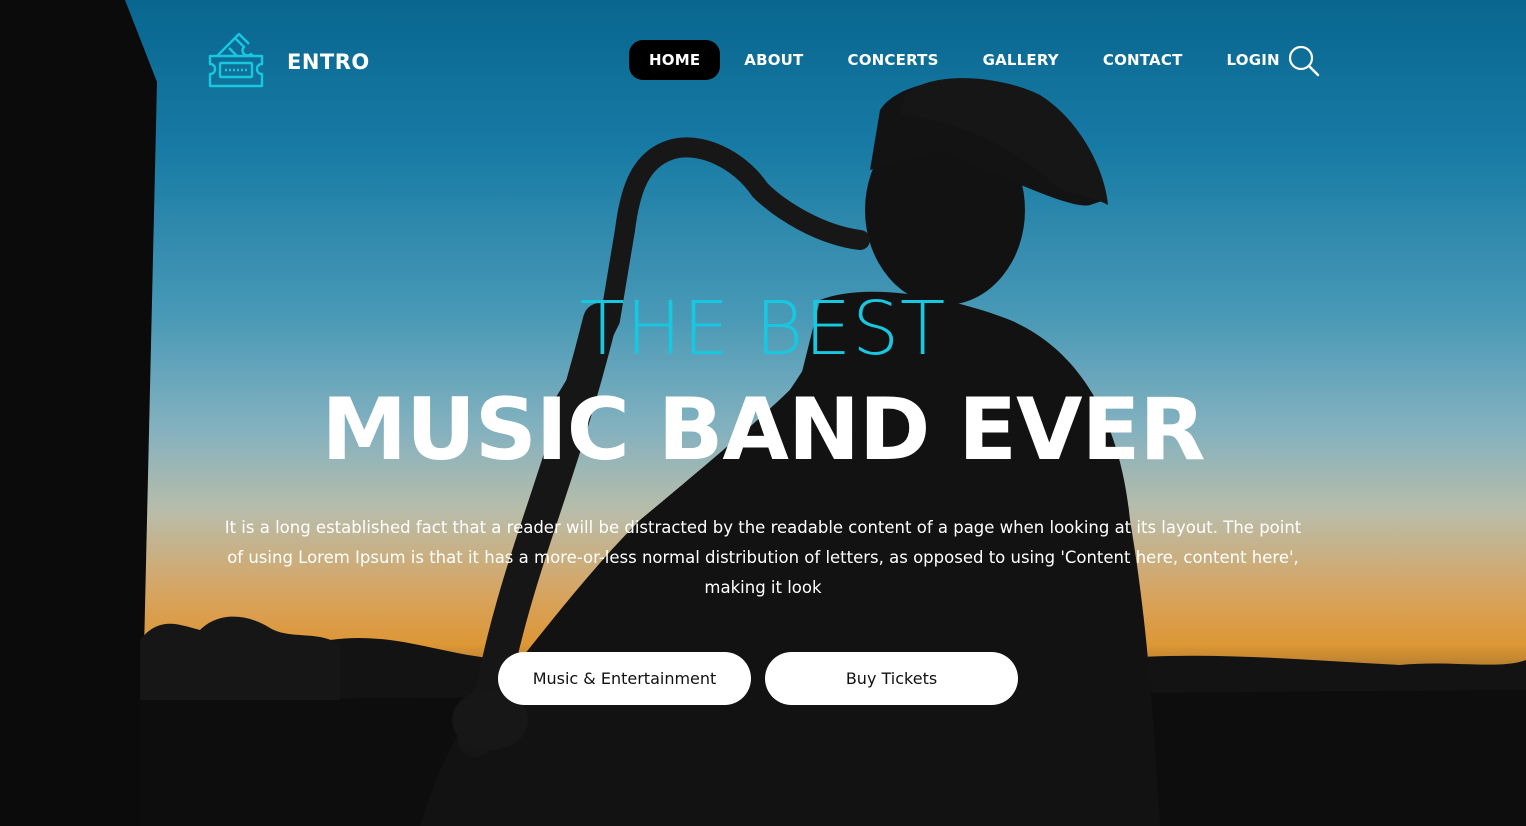  I want to click on description-line: making it look, so click(763, 587).